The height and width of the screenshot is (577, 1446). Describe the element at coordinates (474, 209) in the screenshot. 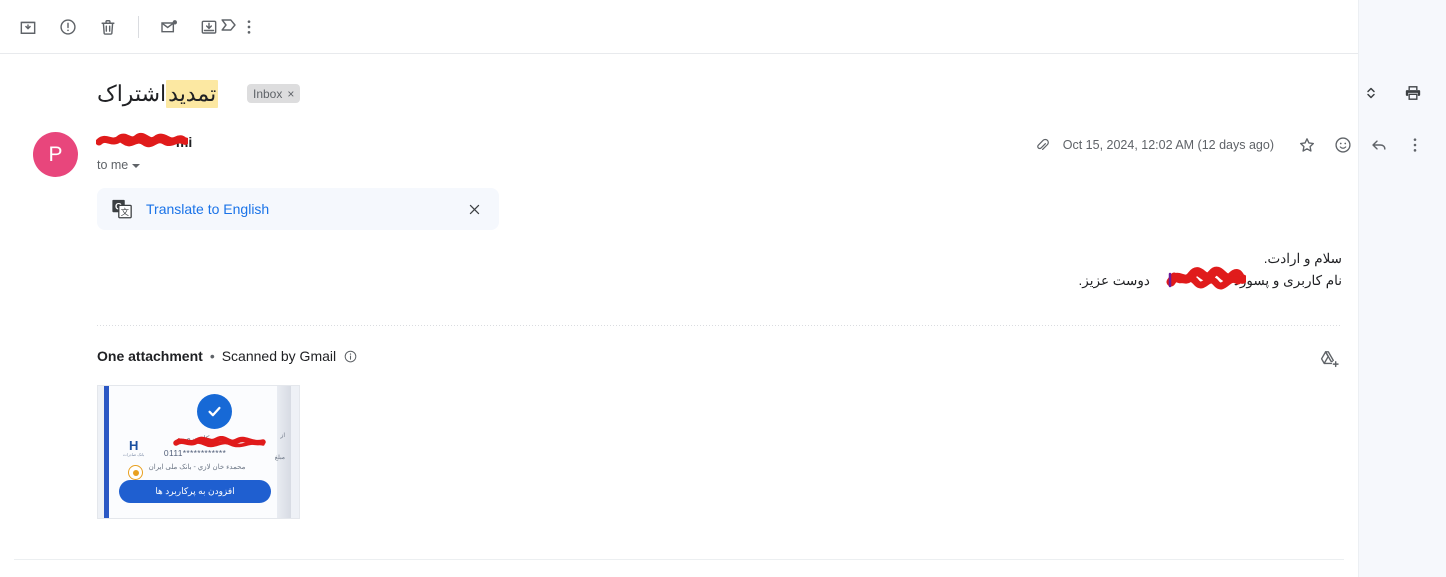

I see `close-icon` at that location.